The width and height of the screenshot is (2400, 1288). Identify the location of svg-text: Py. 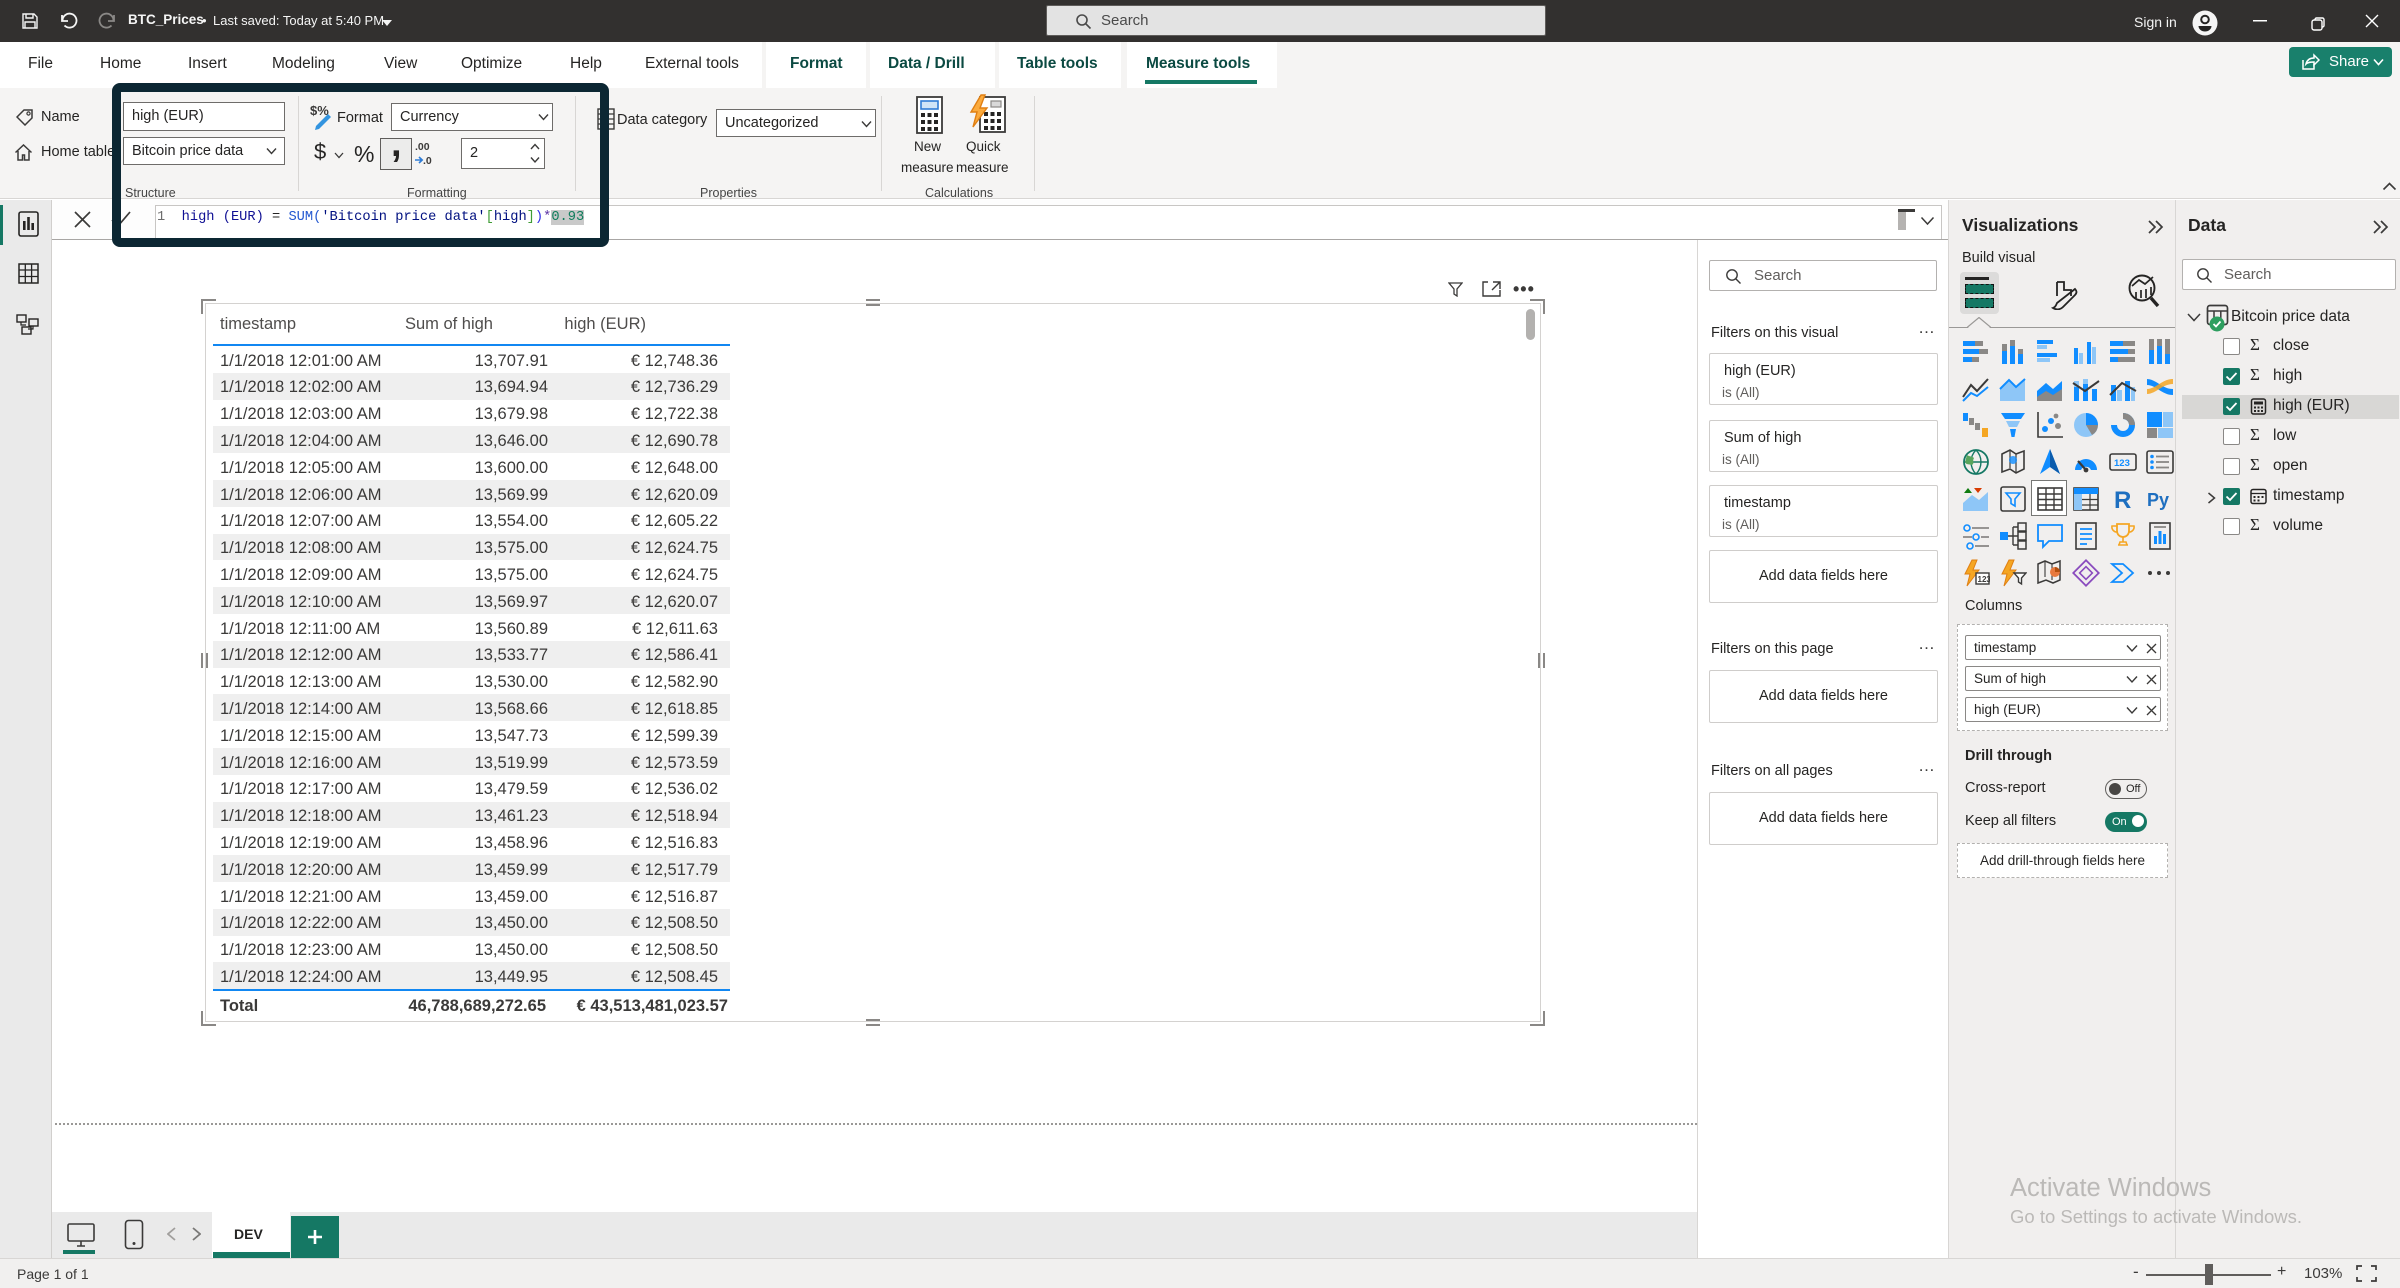
(2158, 500).